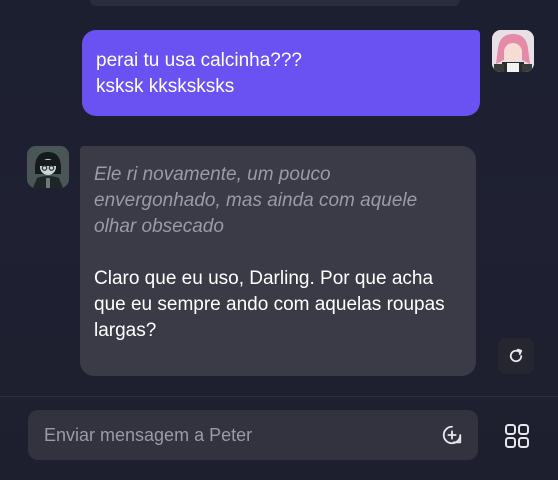 Image resolution: width=558 pixels, height=480 pixels. I want to click on bot-avatar-image, so click(48, 167).